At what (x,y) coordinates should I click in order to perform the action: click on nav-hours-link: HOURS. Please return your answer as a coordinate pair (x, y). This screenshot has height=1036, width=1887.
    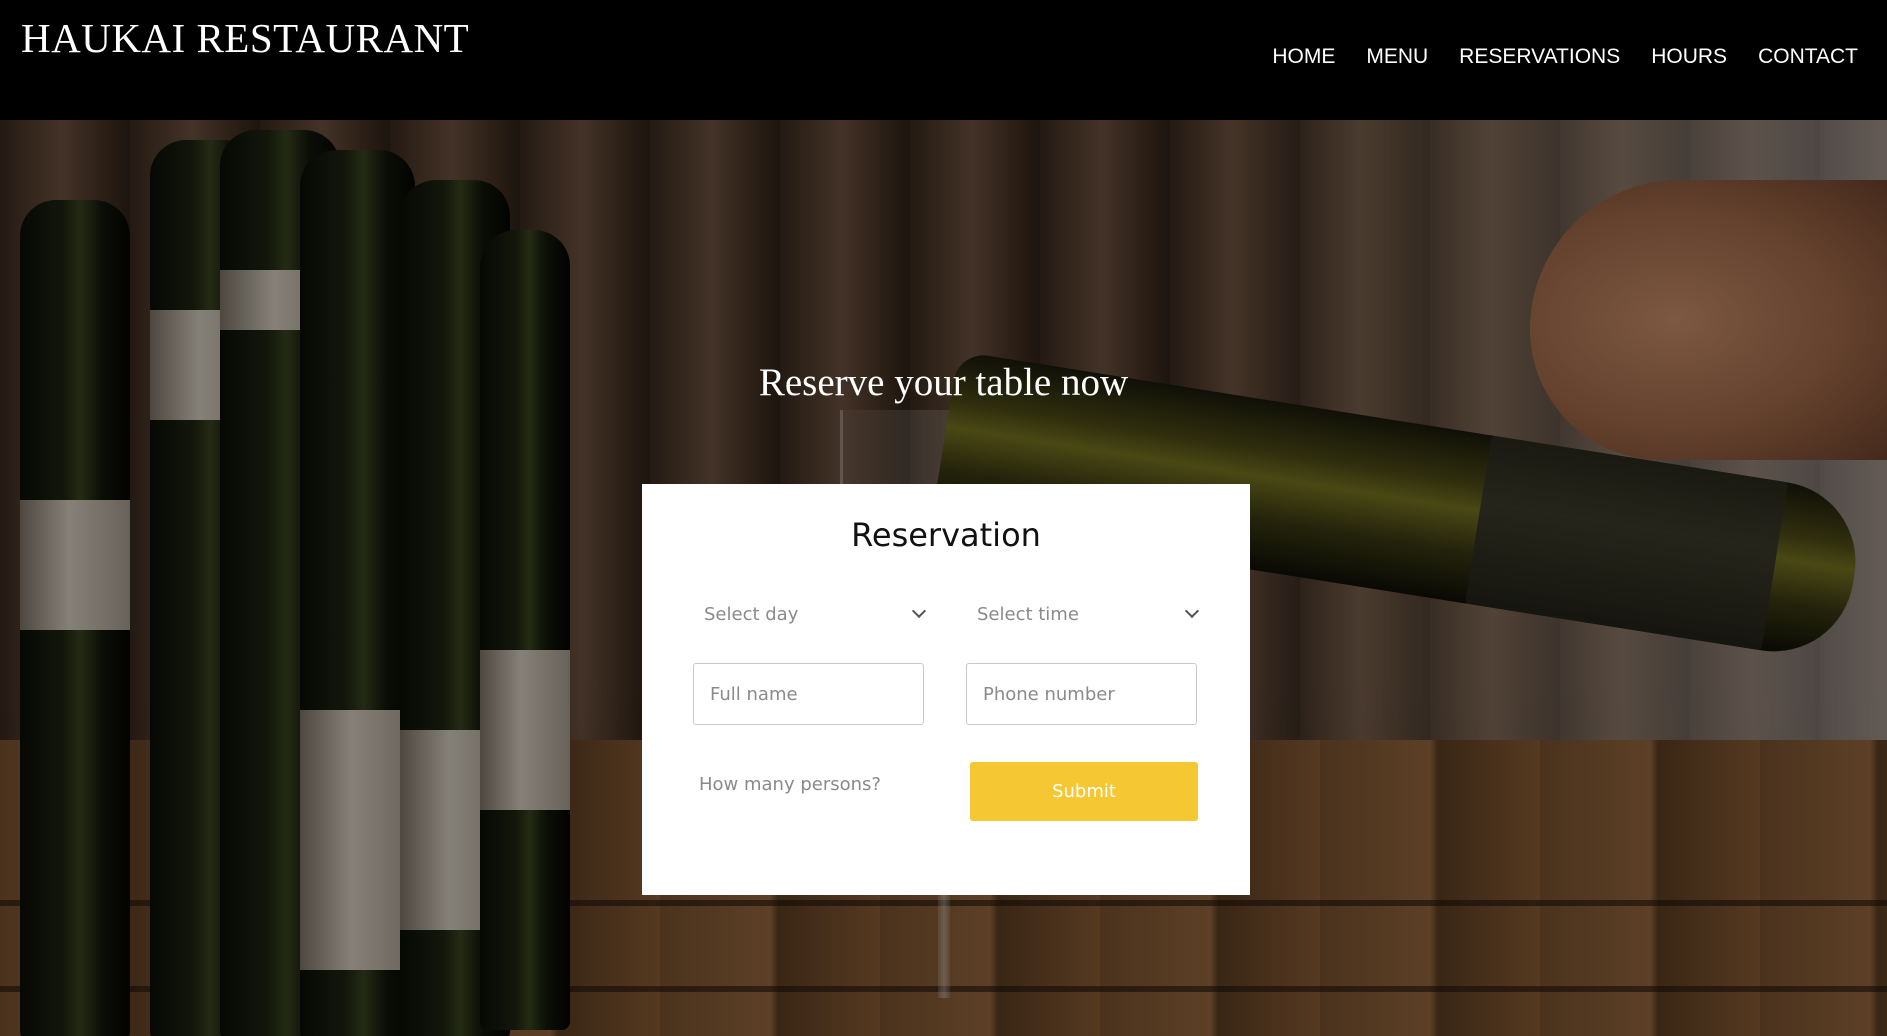
    Looking at the image, I should click on (1689, 57).